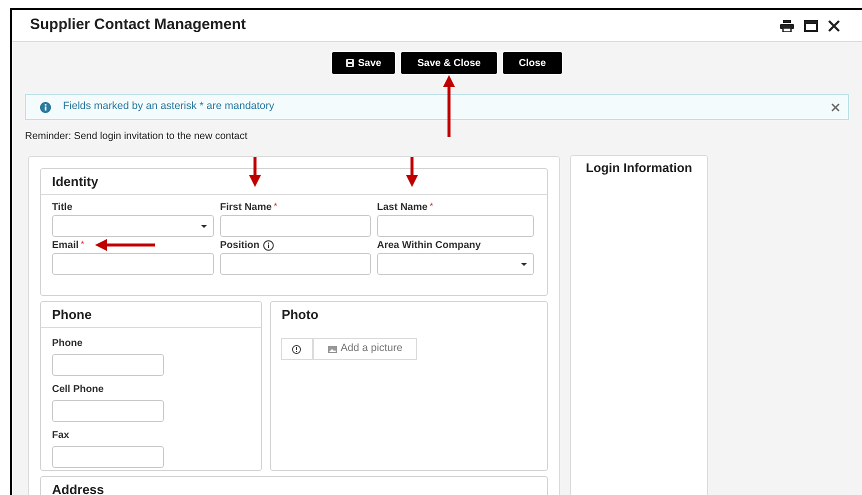  What do you see at coordinates (350, 63) in the screenshot?
I see `floppy-icon` at bounding box center [350, 63].